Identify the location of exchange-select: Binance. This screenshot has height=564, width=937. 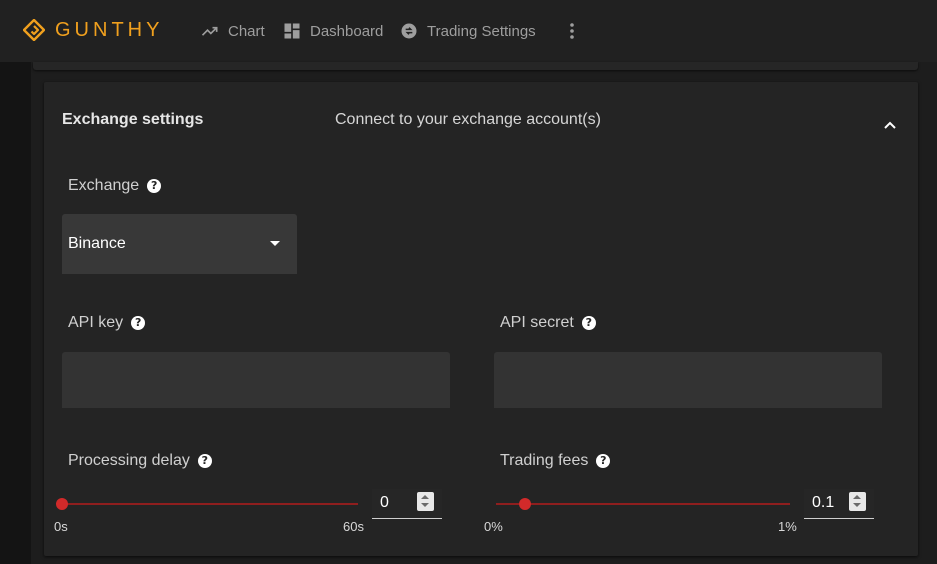
(179, 244).